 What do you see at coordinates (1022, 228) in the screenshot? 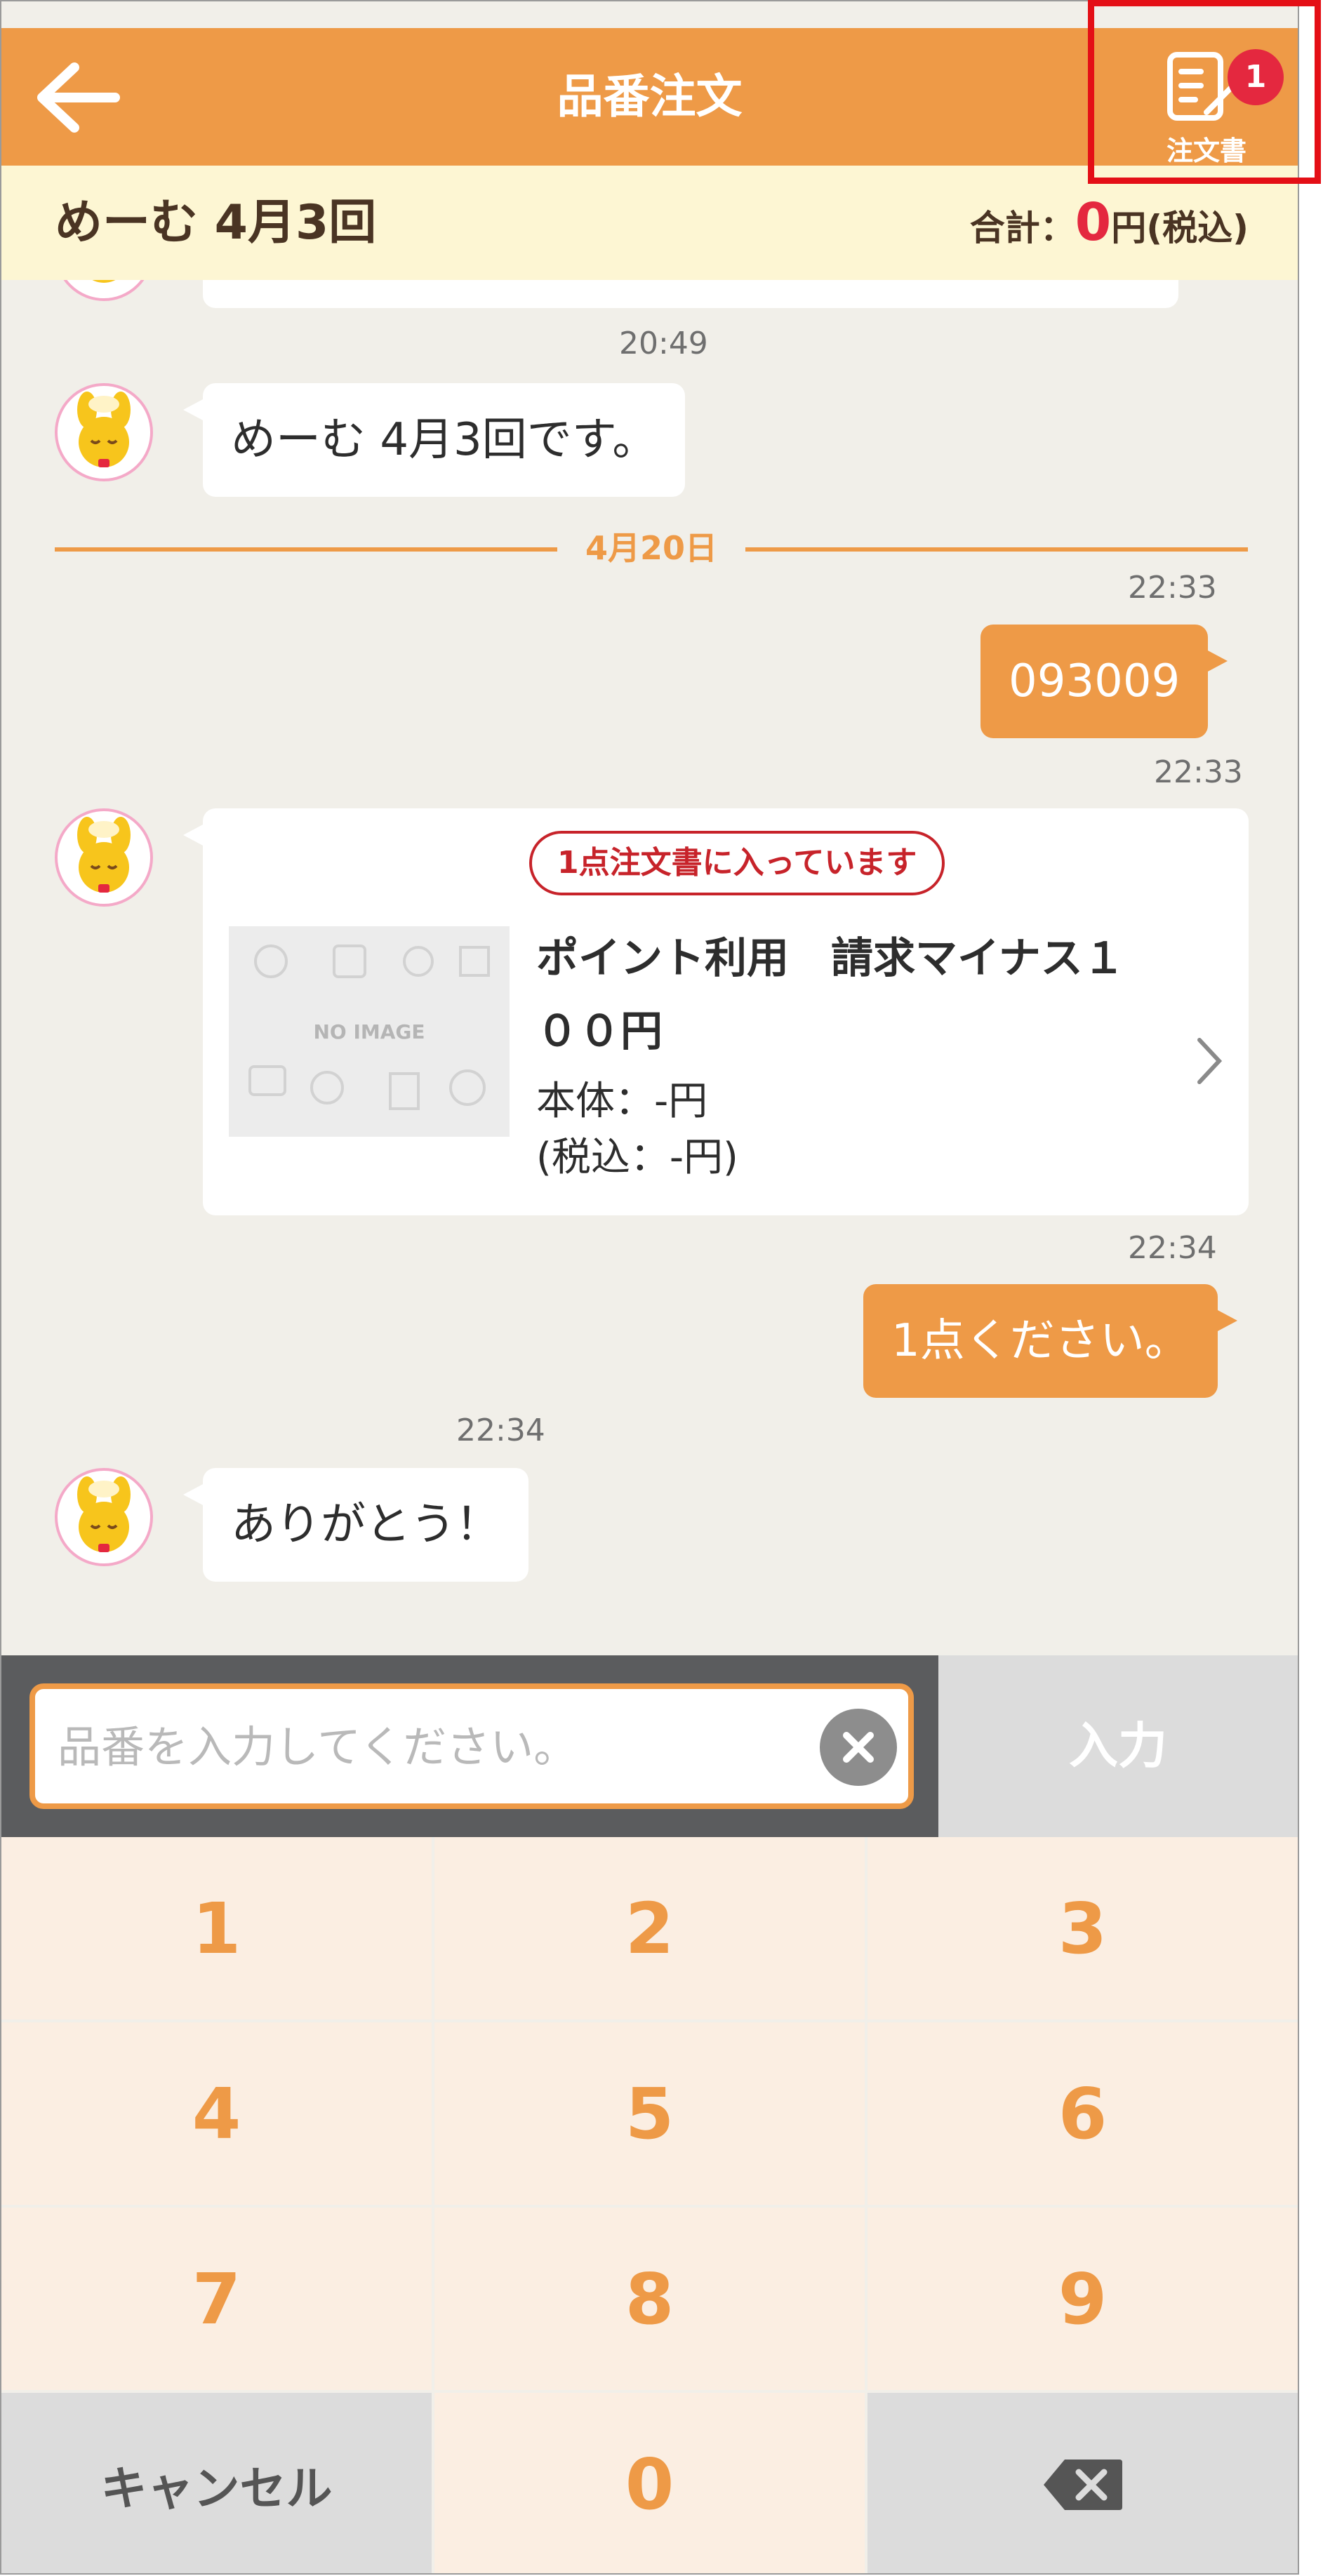
I see `total-label: 合計：` at bounding box center [1022, 228].